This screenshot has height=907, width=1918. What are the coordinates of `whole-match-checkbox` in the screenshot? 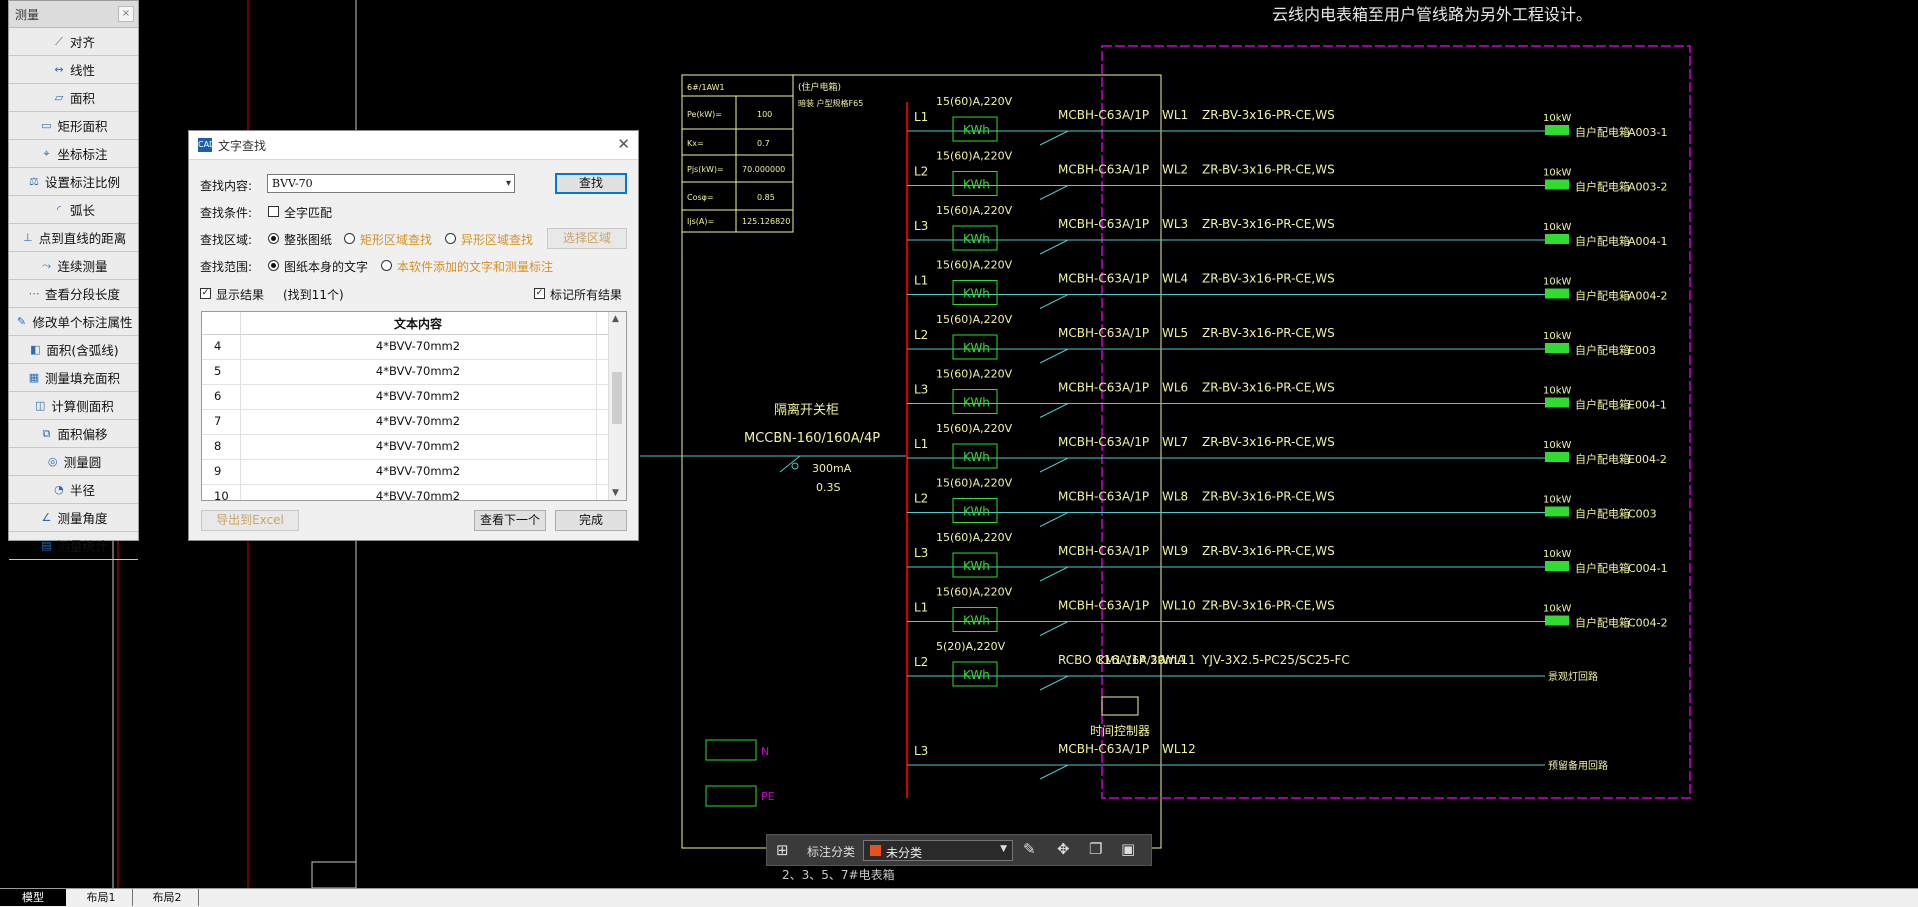 It's located at (273, 211).